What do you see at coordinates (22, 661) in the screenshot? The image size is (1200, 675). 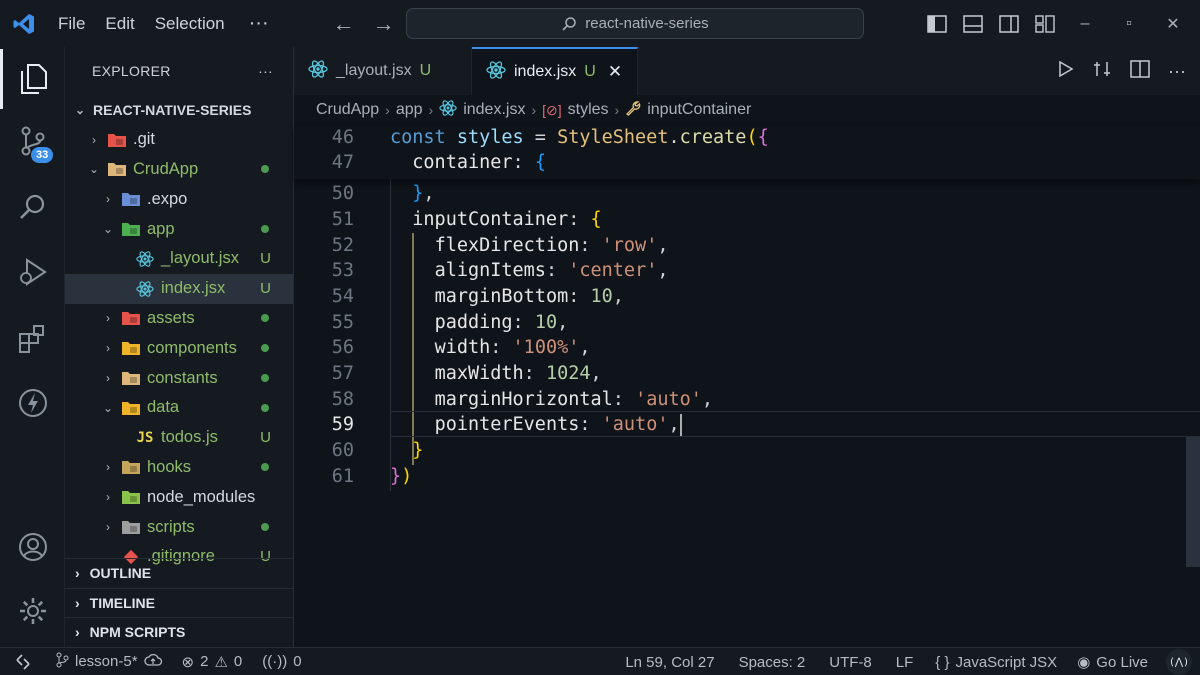 I see `remote-indicator-icon` at bounding box center [22, 661].